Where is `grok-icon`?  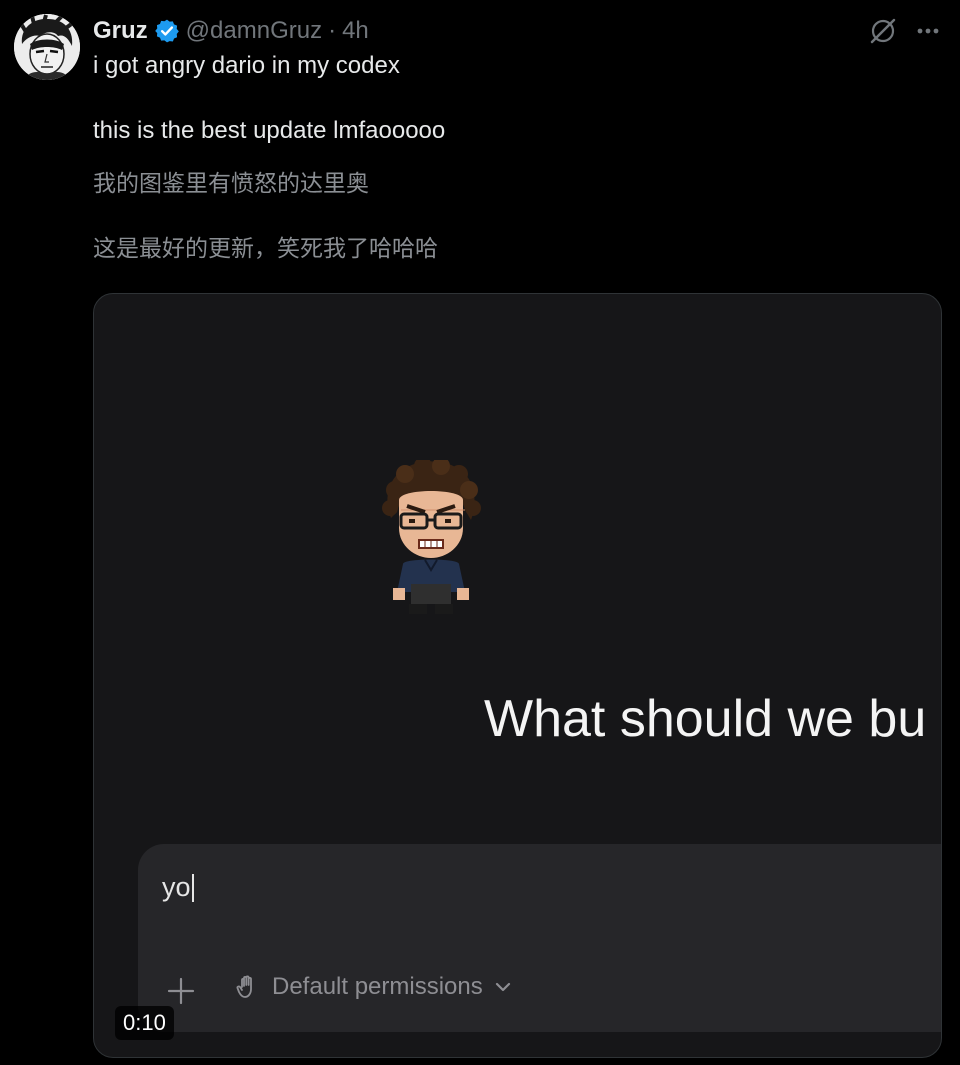
grok-icon is located at coordinates (883, 31).